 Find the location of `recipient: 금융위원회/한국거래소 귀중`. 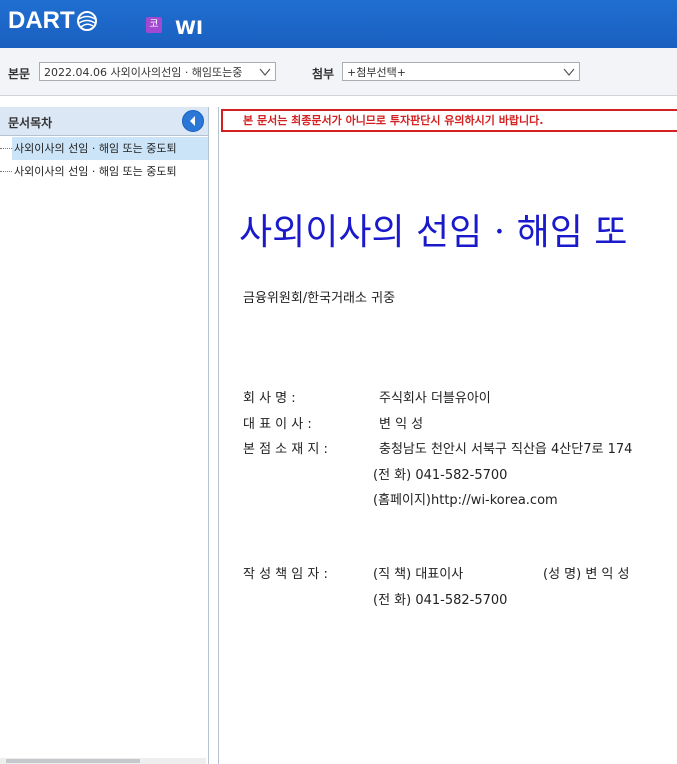

recipient: 금융위원회/한국거래소 귀중 is located at coordinates (319, 298).